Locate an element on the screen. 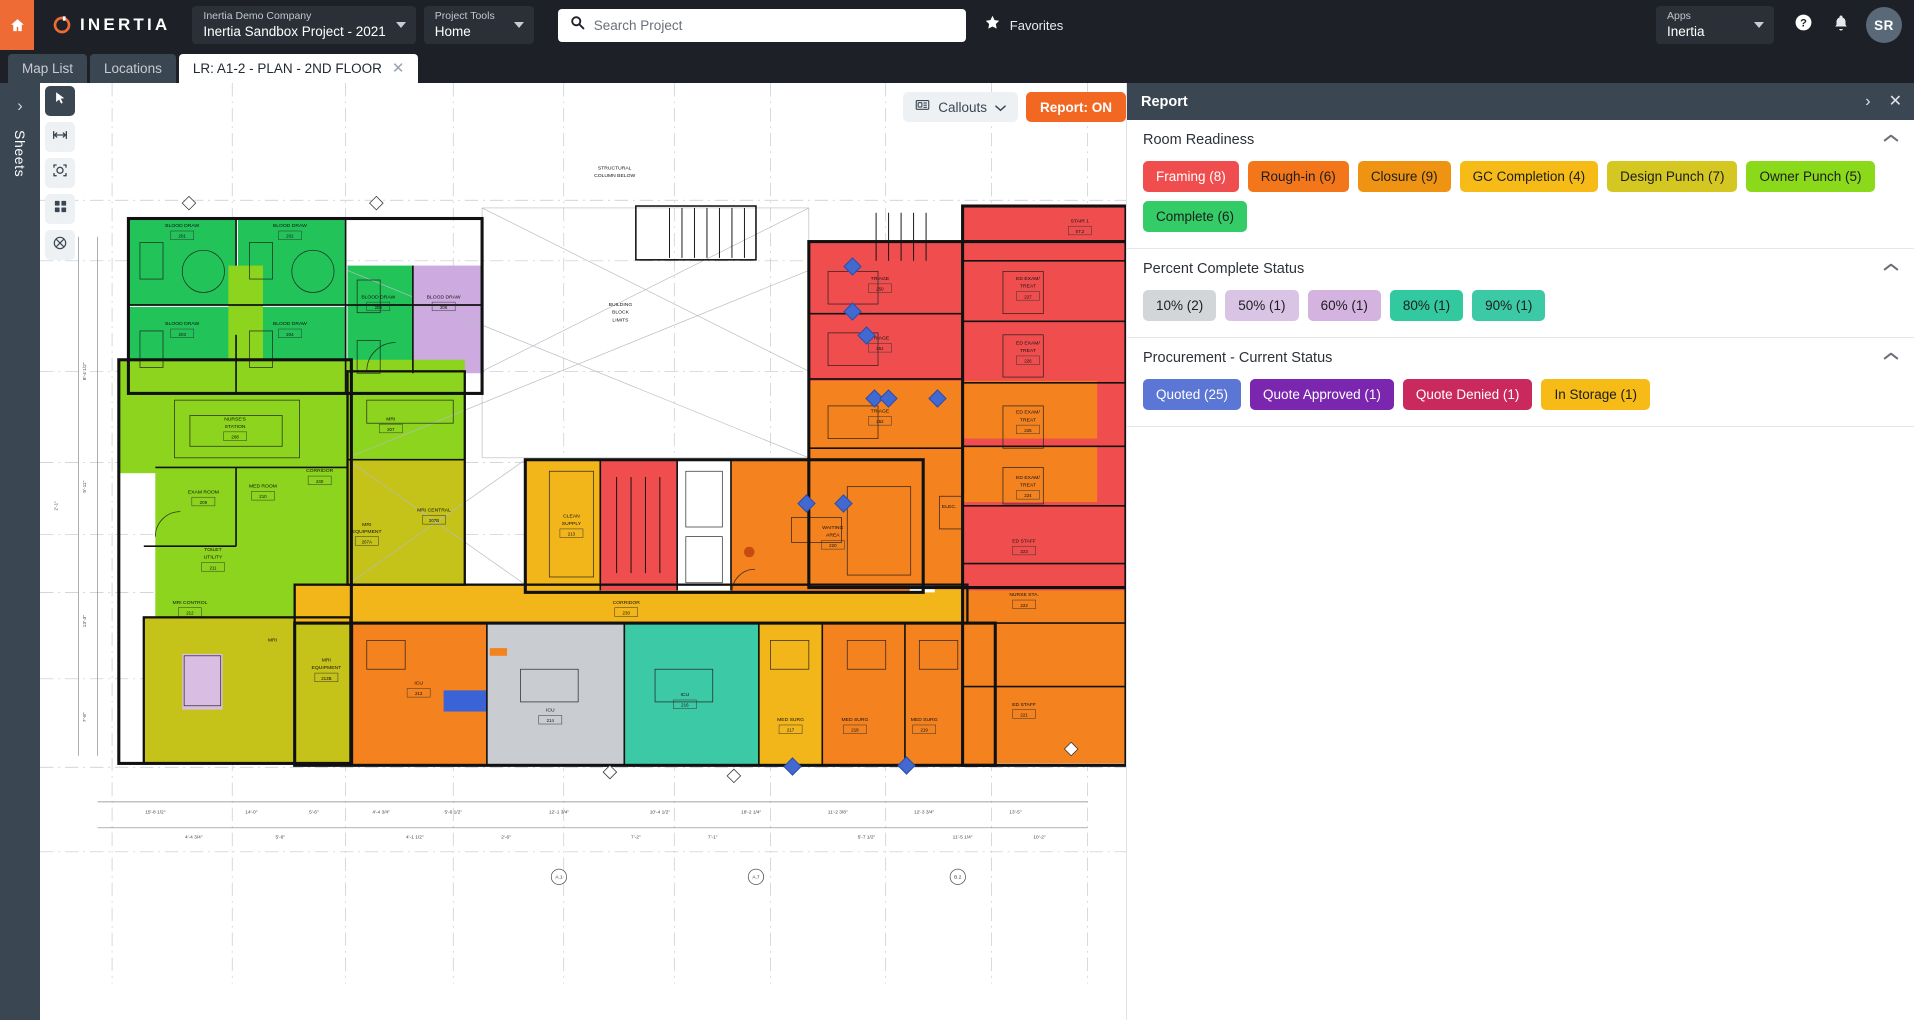 The width and height of the screenshot is (1914, 1020). badge-quoted: Quoted (25) is located at coordinates (1192, 394).